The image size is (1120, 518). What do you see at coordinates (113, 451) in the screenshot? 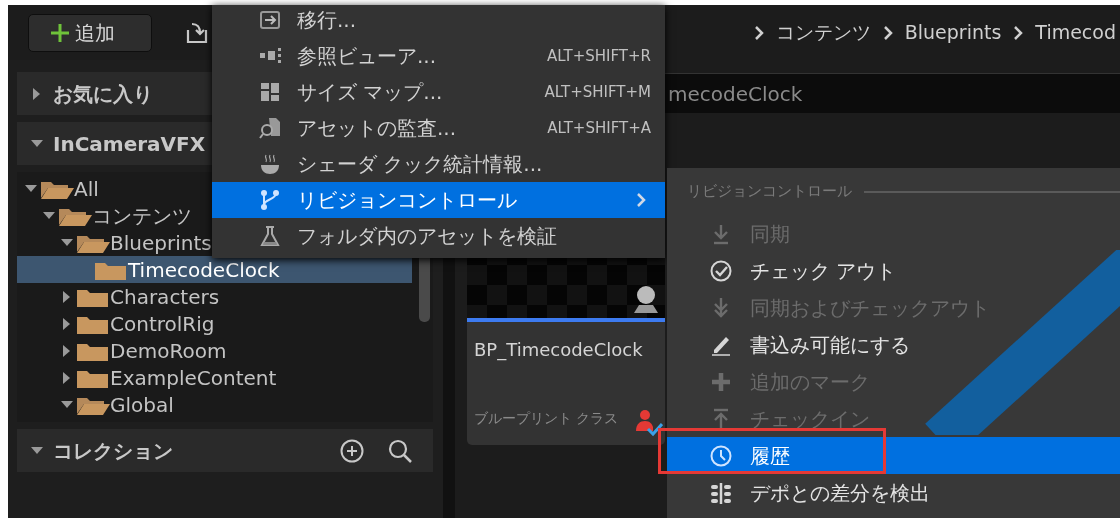
I see `section-title: コレクション` at bounding box center [113, 451].